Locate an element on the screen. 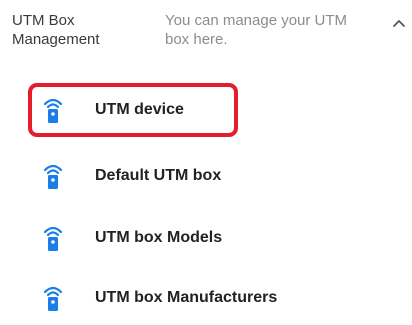  chevron-up-icon is located at coordinates (399, 23).